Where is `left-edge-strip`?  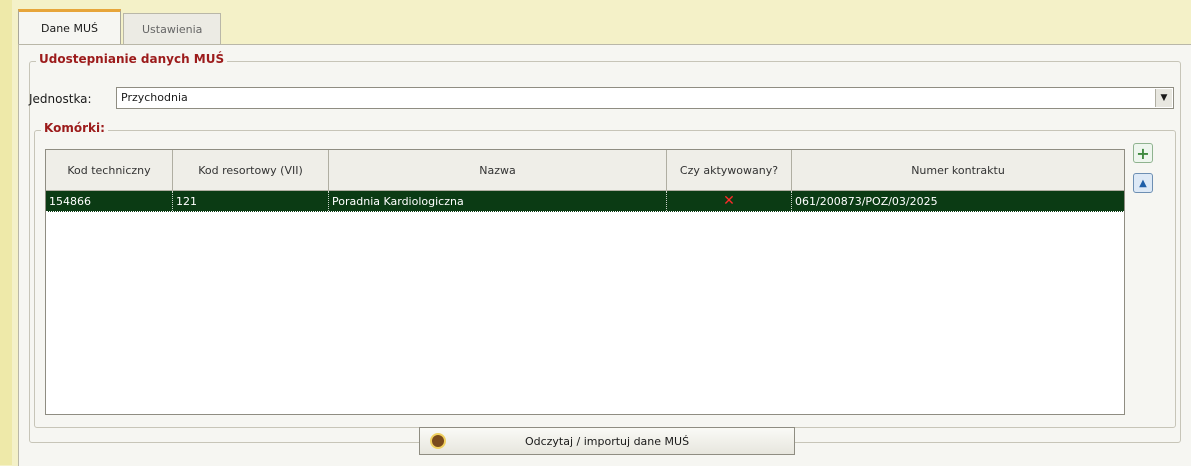
left-edge-strip is located at coordinates (6, 232).